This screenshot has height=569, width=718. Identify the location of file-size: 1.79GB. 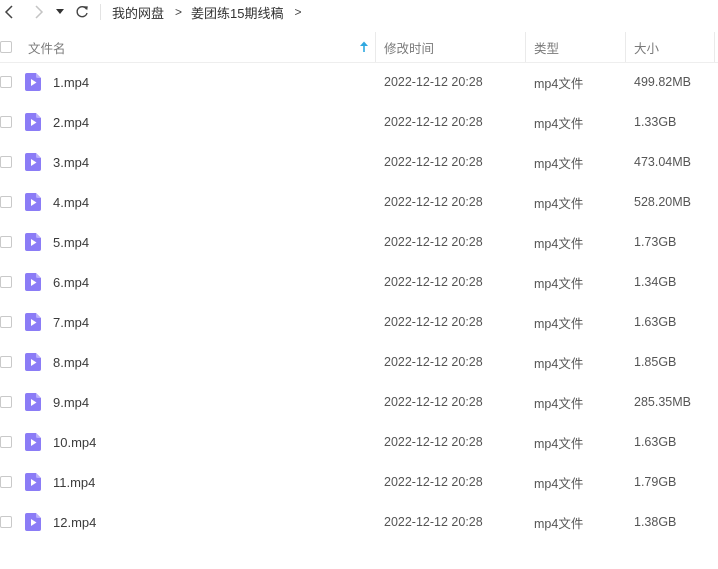
(655, 482).